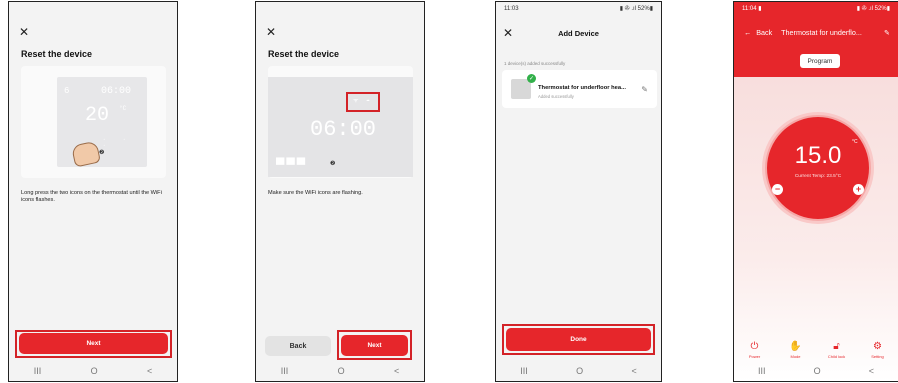  I want to click on done-button: Done, so click(578, 339).